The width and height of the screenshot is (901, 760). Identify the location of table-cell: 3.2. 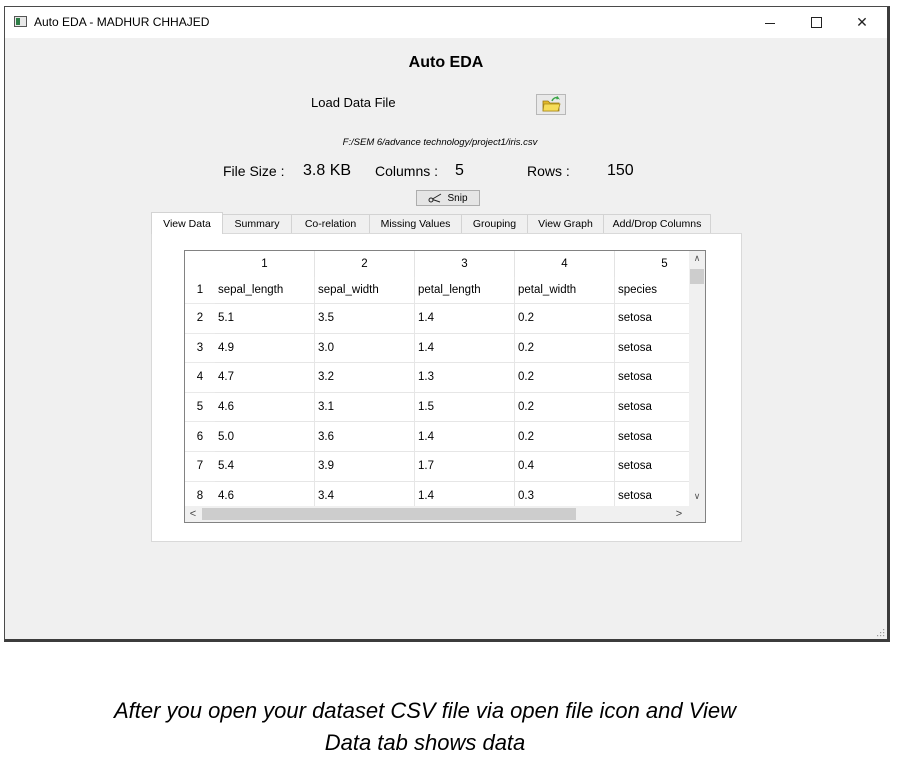
(365, 378).